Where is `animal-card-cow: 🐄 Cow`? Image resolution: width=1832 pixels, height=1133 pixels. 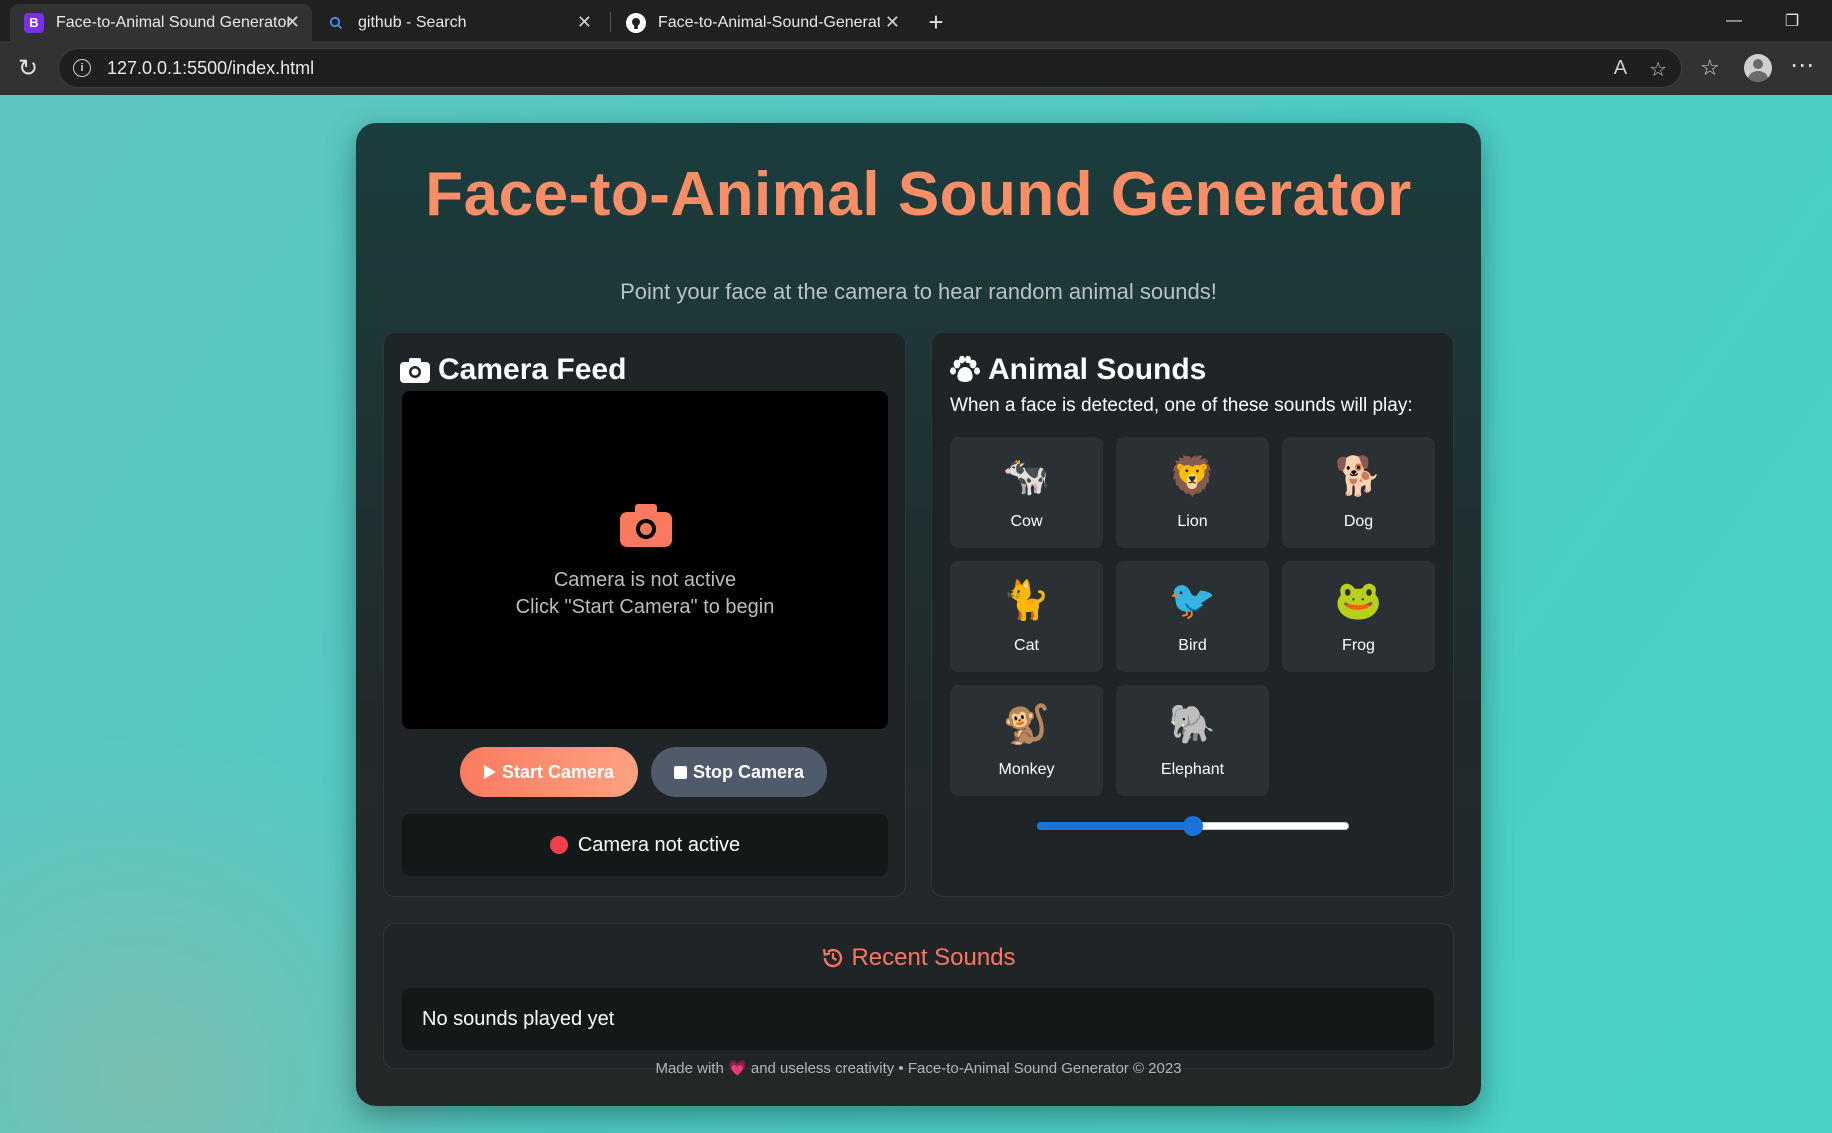 animal-card-cow: 🐄 Cow is located at coordinates (1026, 492).